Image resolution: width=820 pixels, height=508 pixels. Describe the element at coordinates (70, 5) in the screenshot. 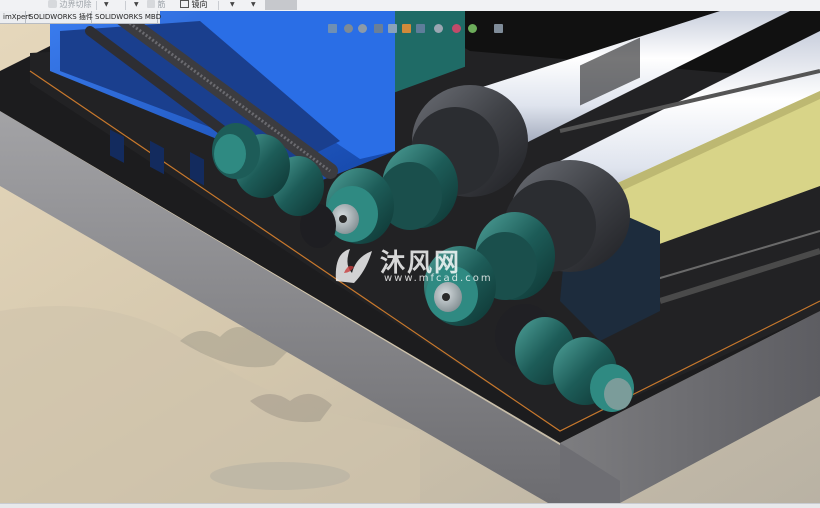

I see `boundary-cut-button: 边界切除` at that location.